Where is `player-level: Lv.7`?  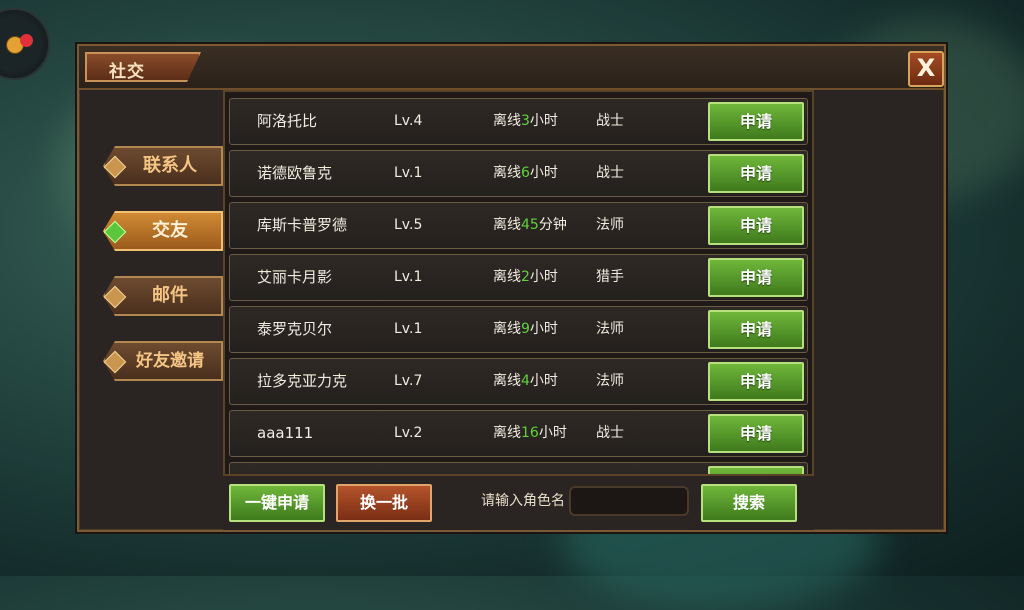
player-level: Lv.7 is located at coordinates (408, 381).